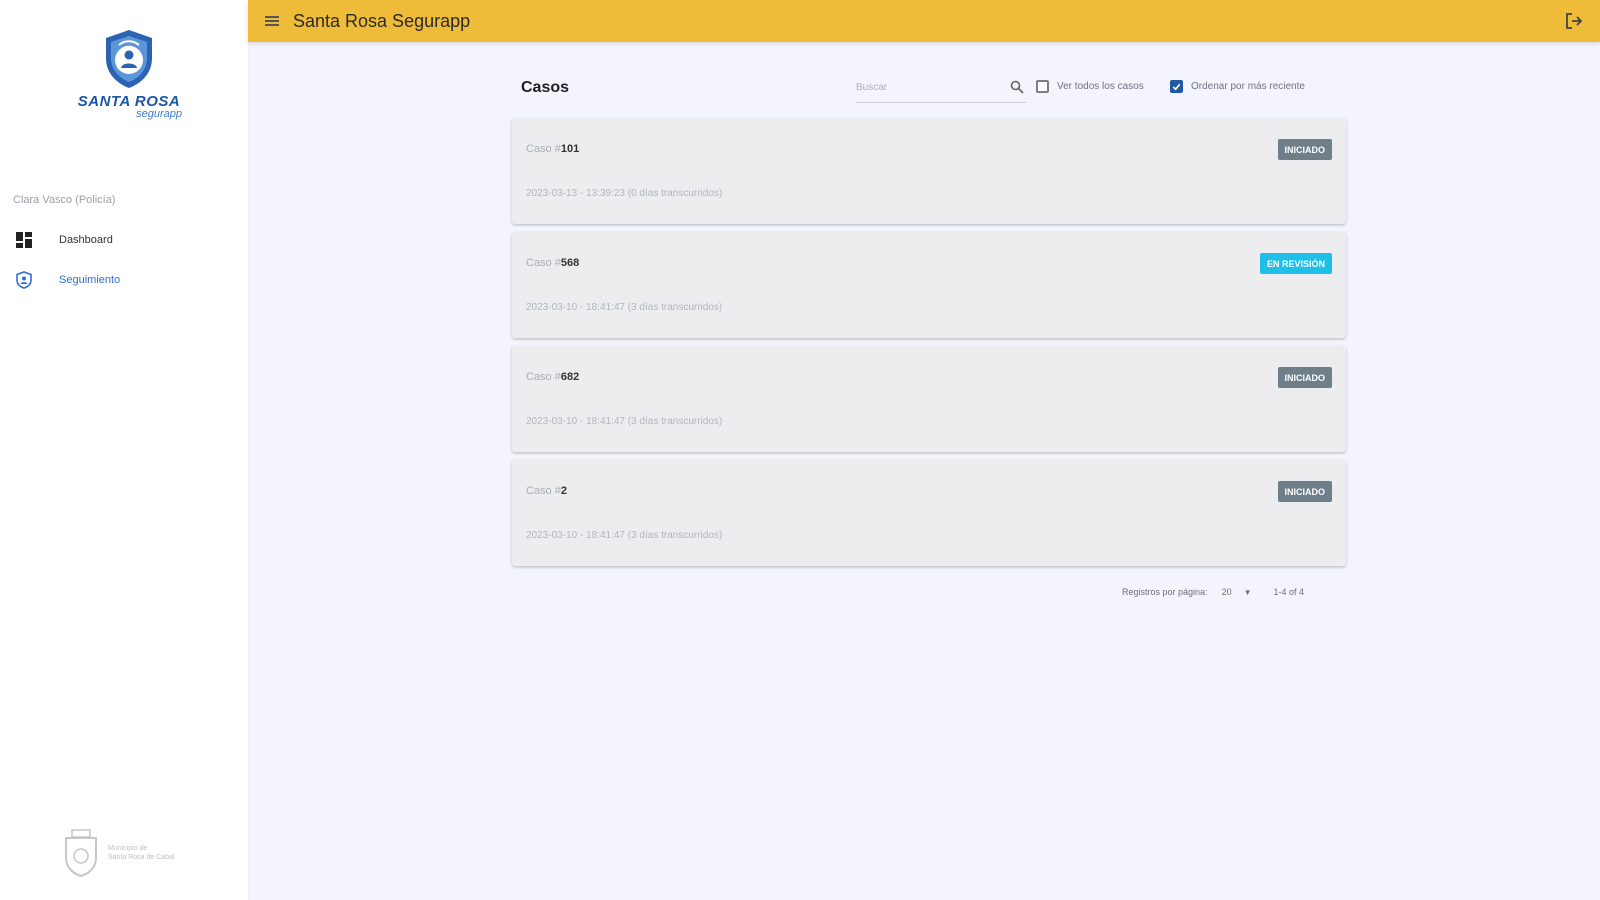 The height and width of the screenshot is (900, 1600). What do you see at coordinates (1237, 592) in the screenshot?
I see `rows-per-page-select: 20 ▼` at bounding box center [1237, 592].